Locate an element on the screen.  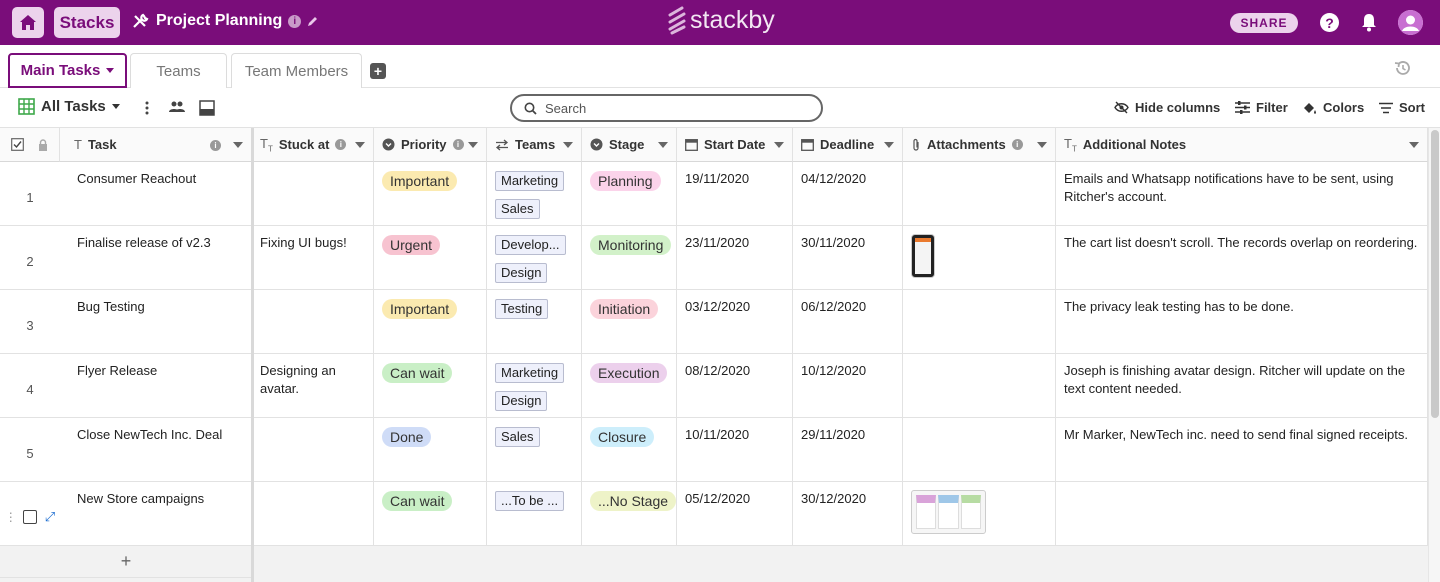
phone-screenshot-thumbnail is located at coordinates (923, 256).